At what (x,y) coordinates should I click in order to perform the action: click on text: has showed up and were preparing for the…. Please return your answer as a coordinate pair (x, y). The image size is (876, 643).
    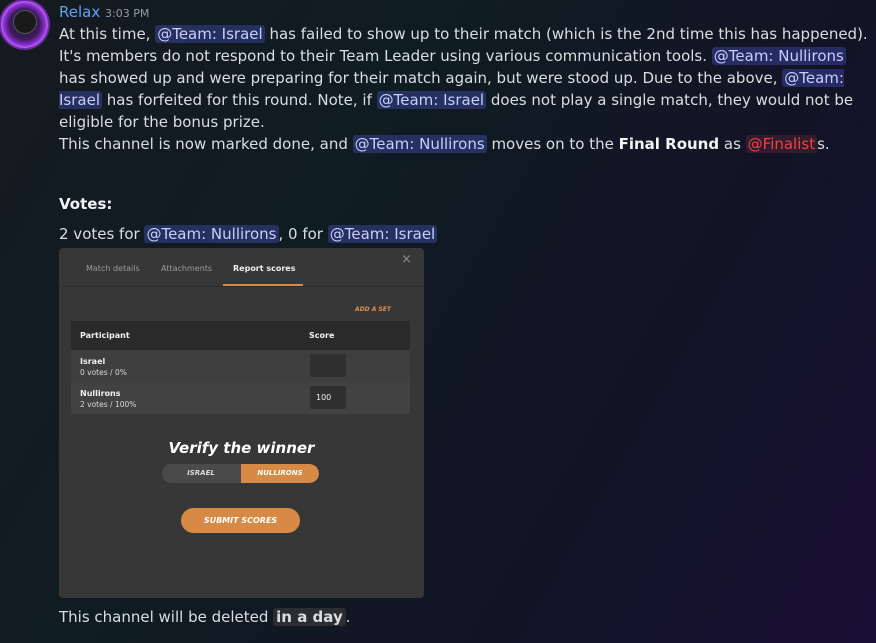
    Looking at the image, I should click on (421, 78).